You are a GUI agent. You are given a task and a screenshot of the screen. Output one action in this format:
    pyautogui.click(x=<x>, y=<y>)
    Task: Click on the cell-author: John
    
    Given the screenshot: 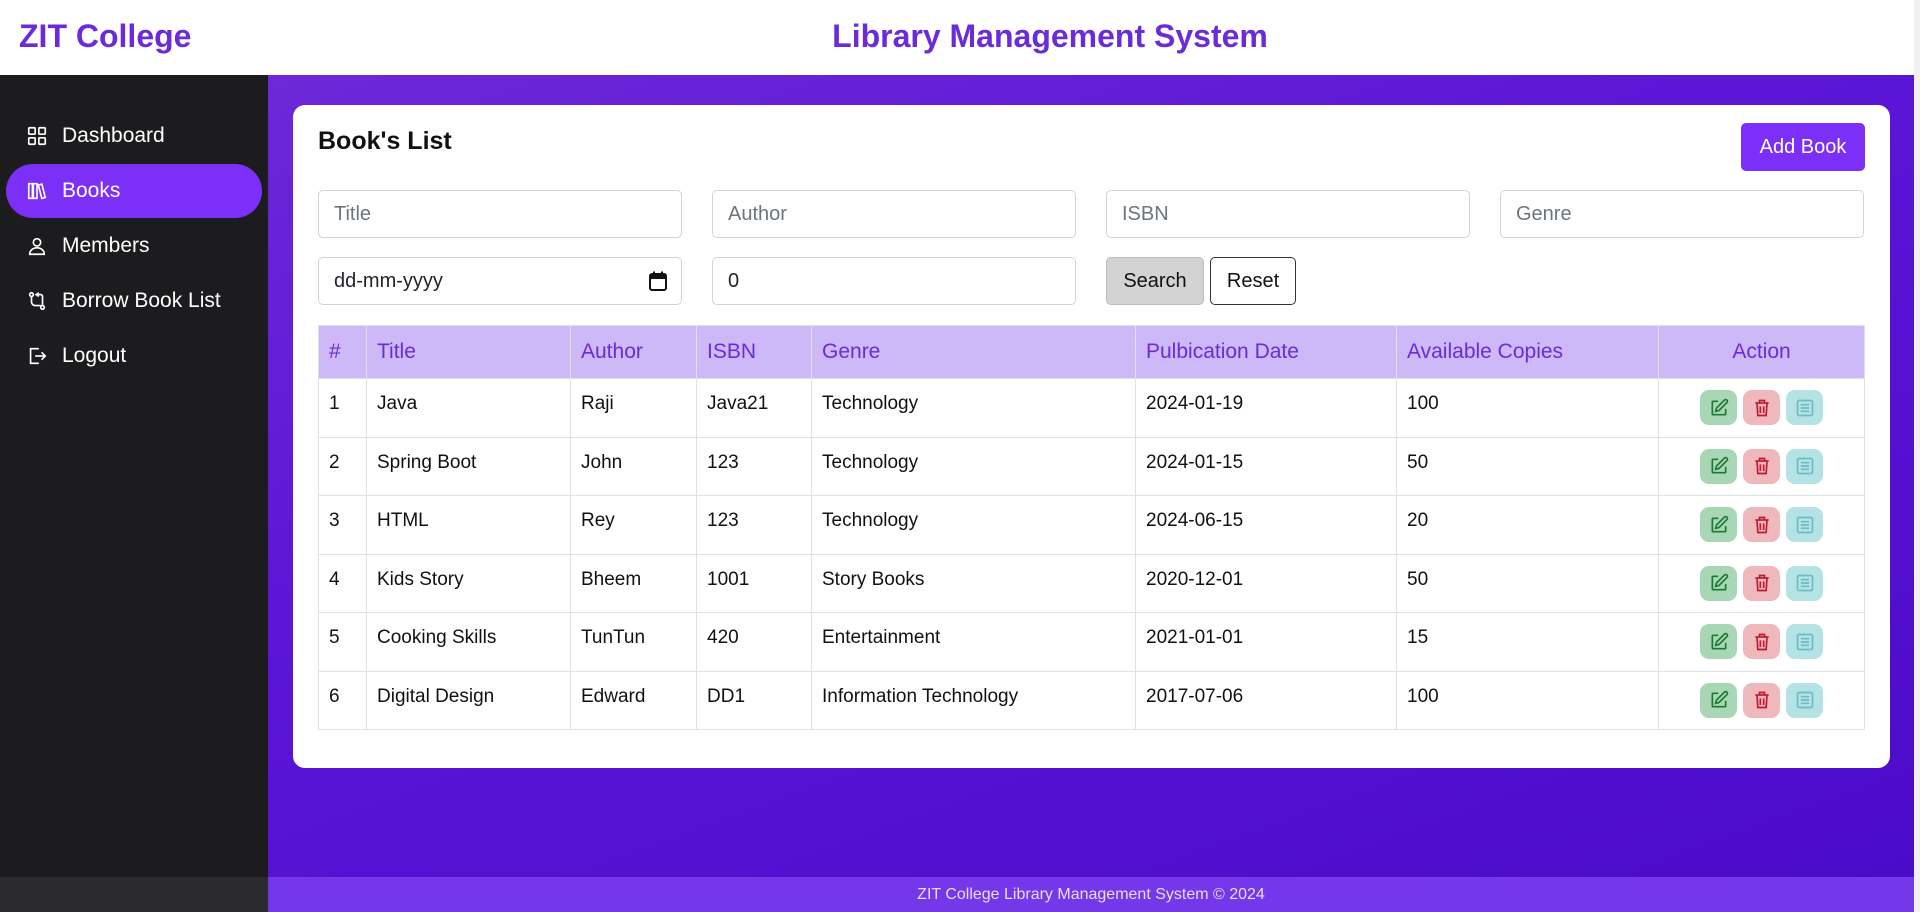 What is the action you would take?
    pyautogui.click(x=633, y=466)
    